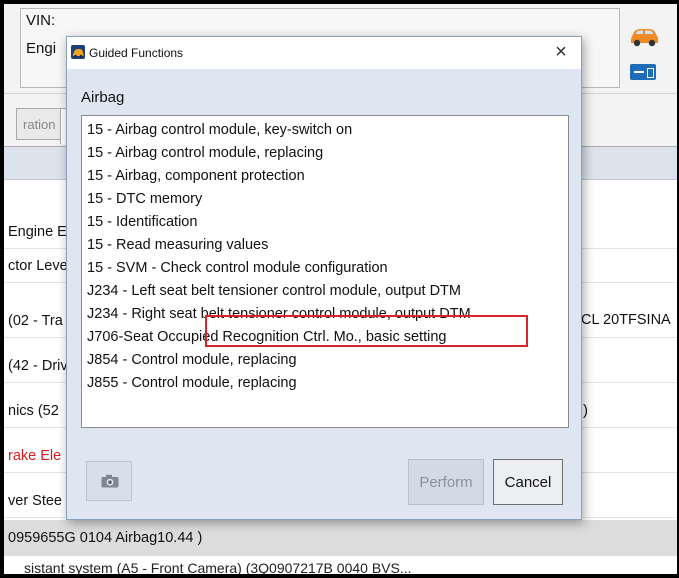 This screenshot has height=578, width=679. What do you see at coordinates (528, 482) in the screenshot?
I see `cancel-button: Cancel` at bounding box center [528, 482].